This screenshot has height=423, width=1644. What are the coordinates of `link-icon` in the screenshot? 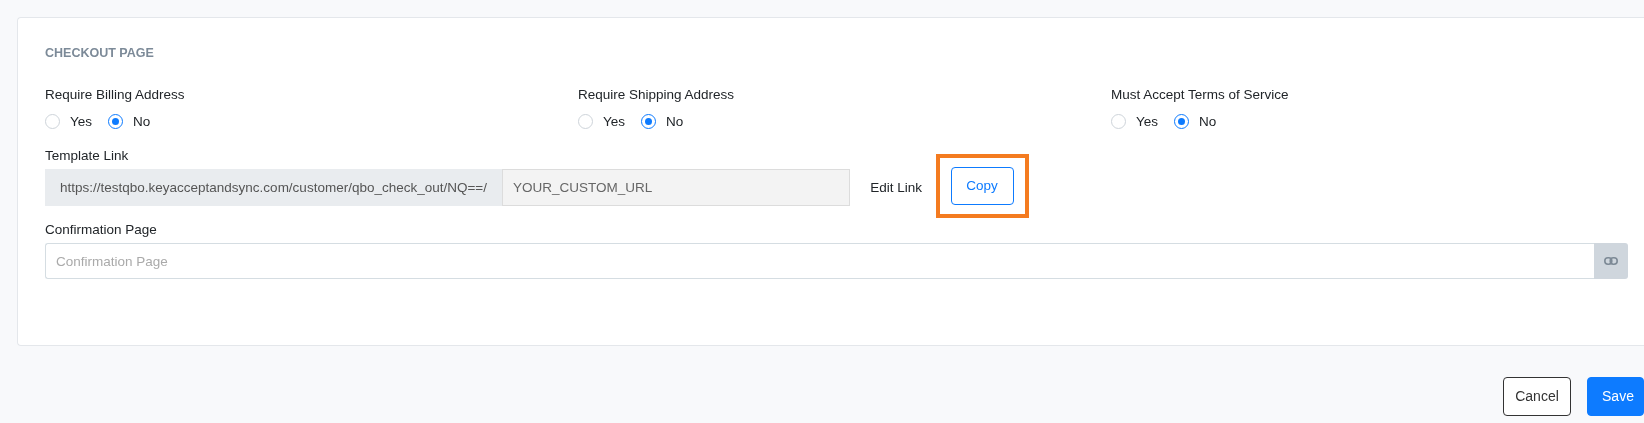 It's located at (1611, 261).